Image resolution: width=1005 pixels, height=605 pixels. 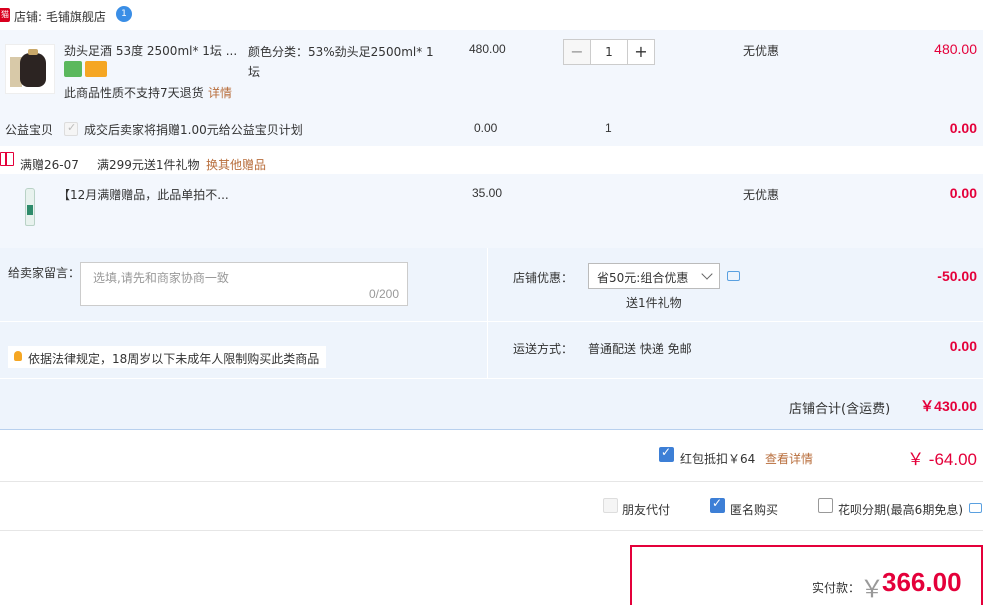 I want to click on redpacket-label: 红包抵扣￥64, so click(x=718, y=459).